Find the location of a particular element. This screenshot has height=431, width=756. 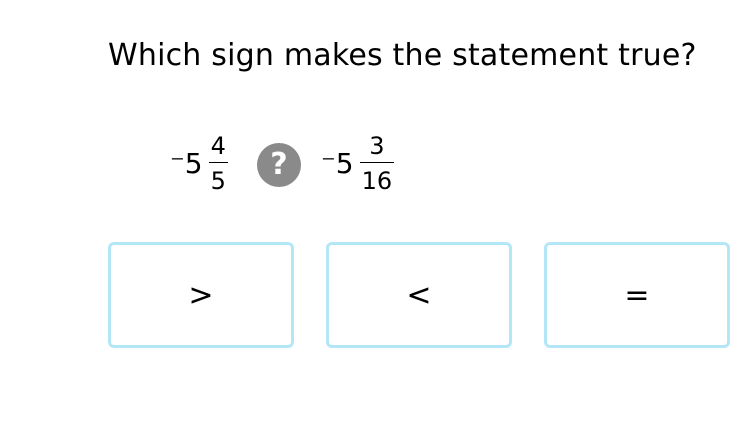

left-whole: ⁻5 is located at coordinates (186, 163).